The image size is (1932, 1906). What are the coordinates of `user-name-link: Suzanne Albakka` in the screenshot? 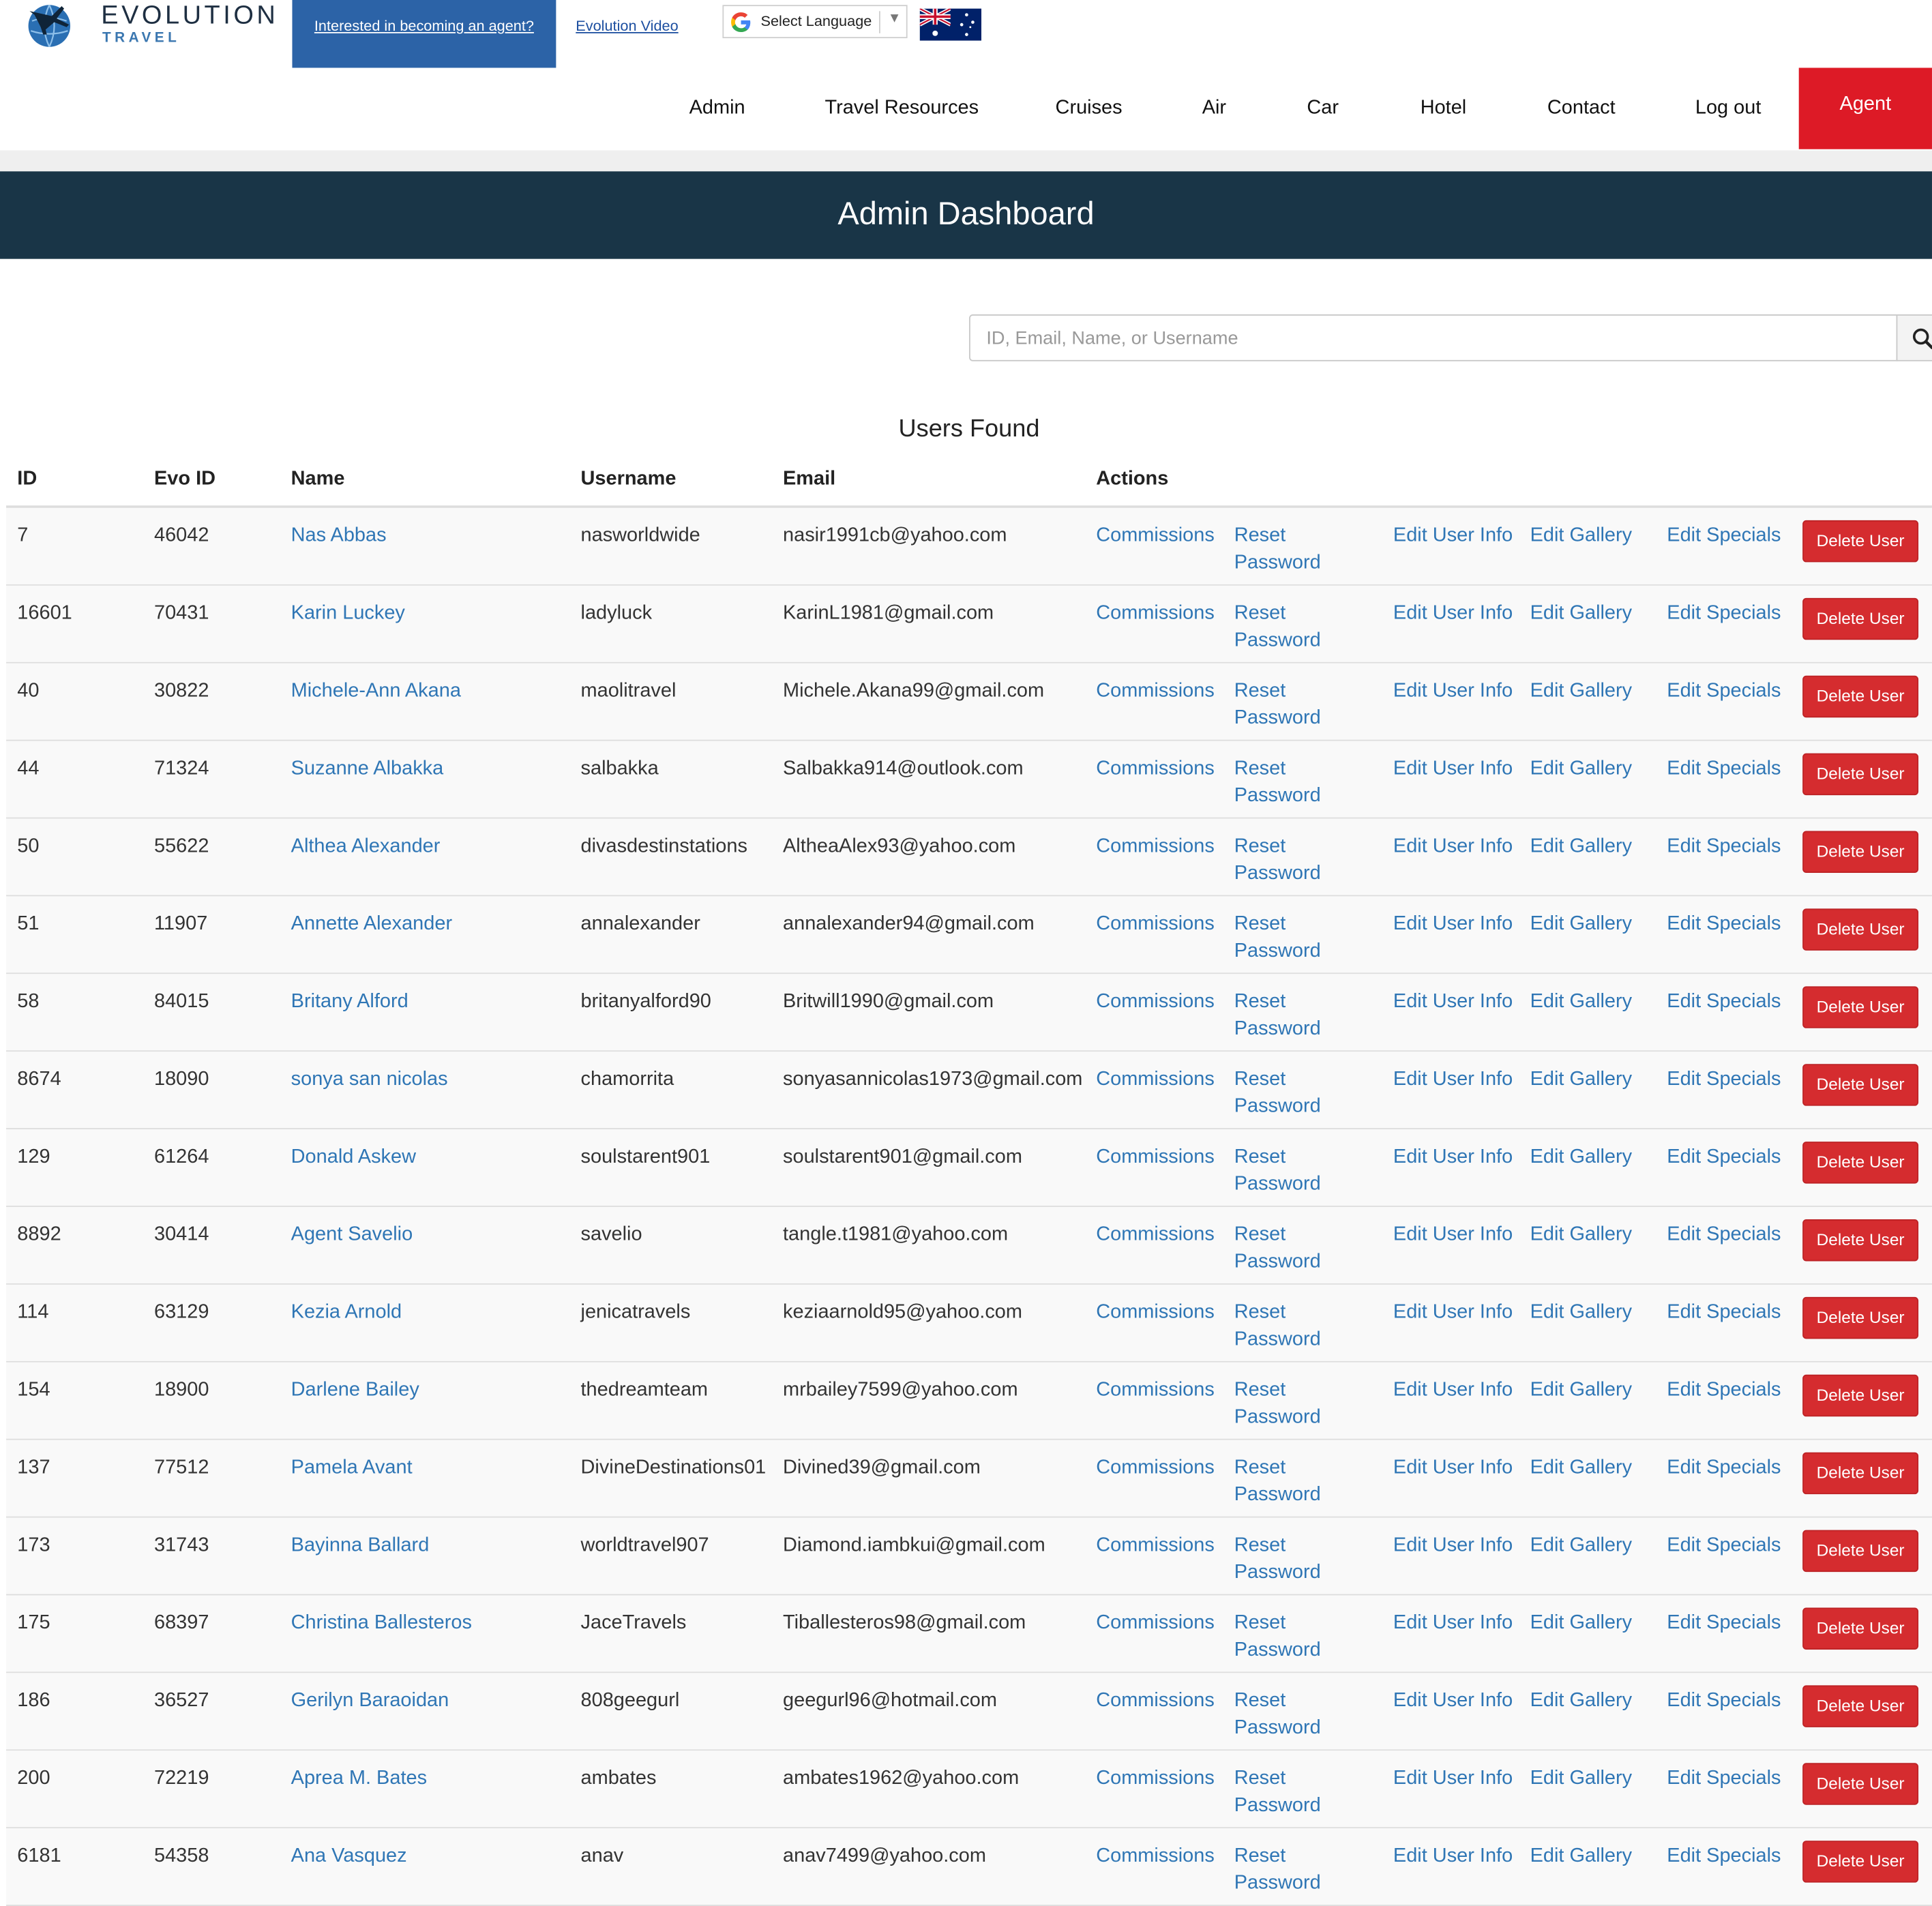 It's located at (367, 769).